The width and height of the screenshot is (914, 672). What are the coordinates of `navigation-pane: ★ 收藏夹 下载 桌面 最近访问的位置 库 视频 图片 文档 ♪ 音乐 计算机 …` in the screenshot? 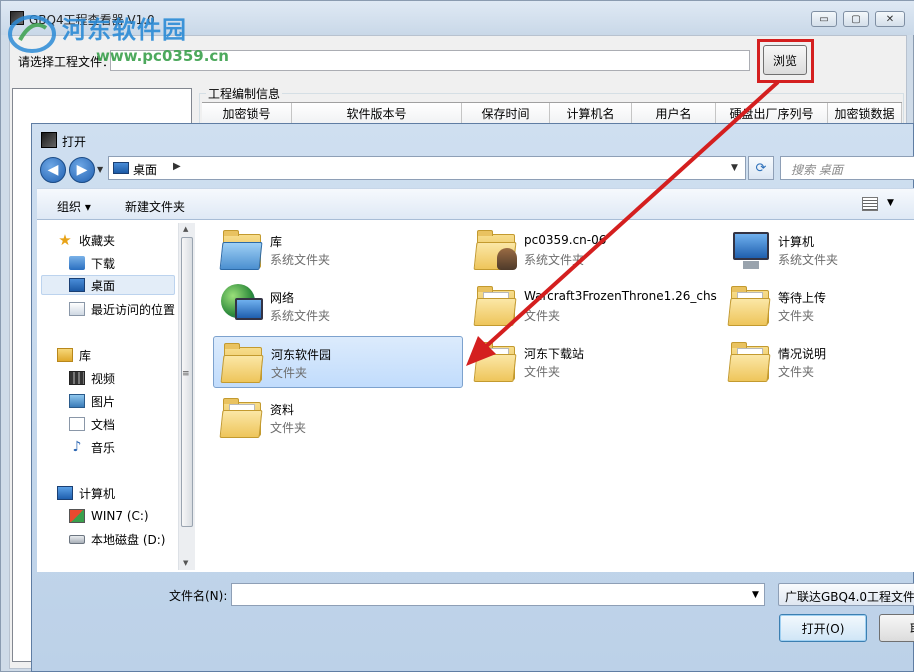 It's located at (107, 396).